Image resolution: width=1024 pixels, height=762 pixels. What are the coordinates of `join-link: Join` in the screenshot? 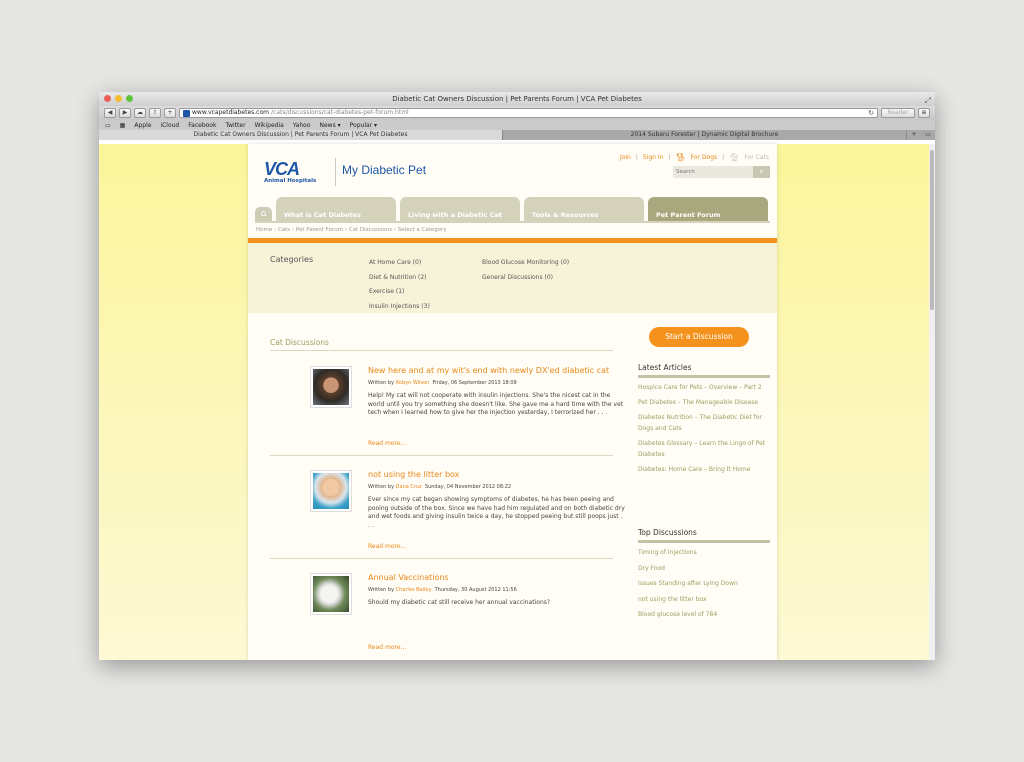 It's located at (625, 157).